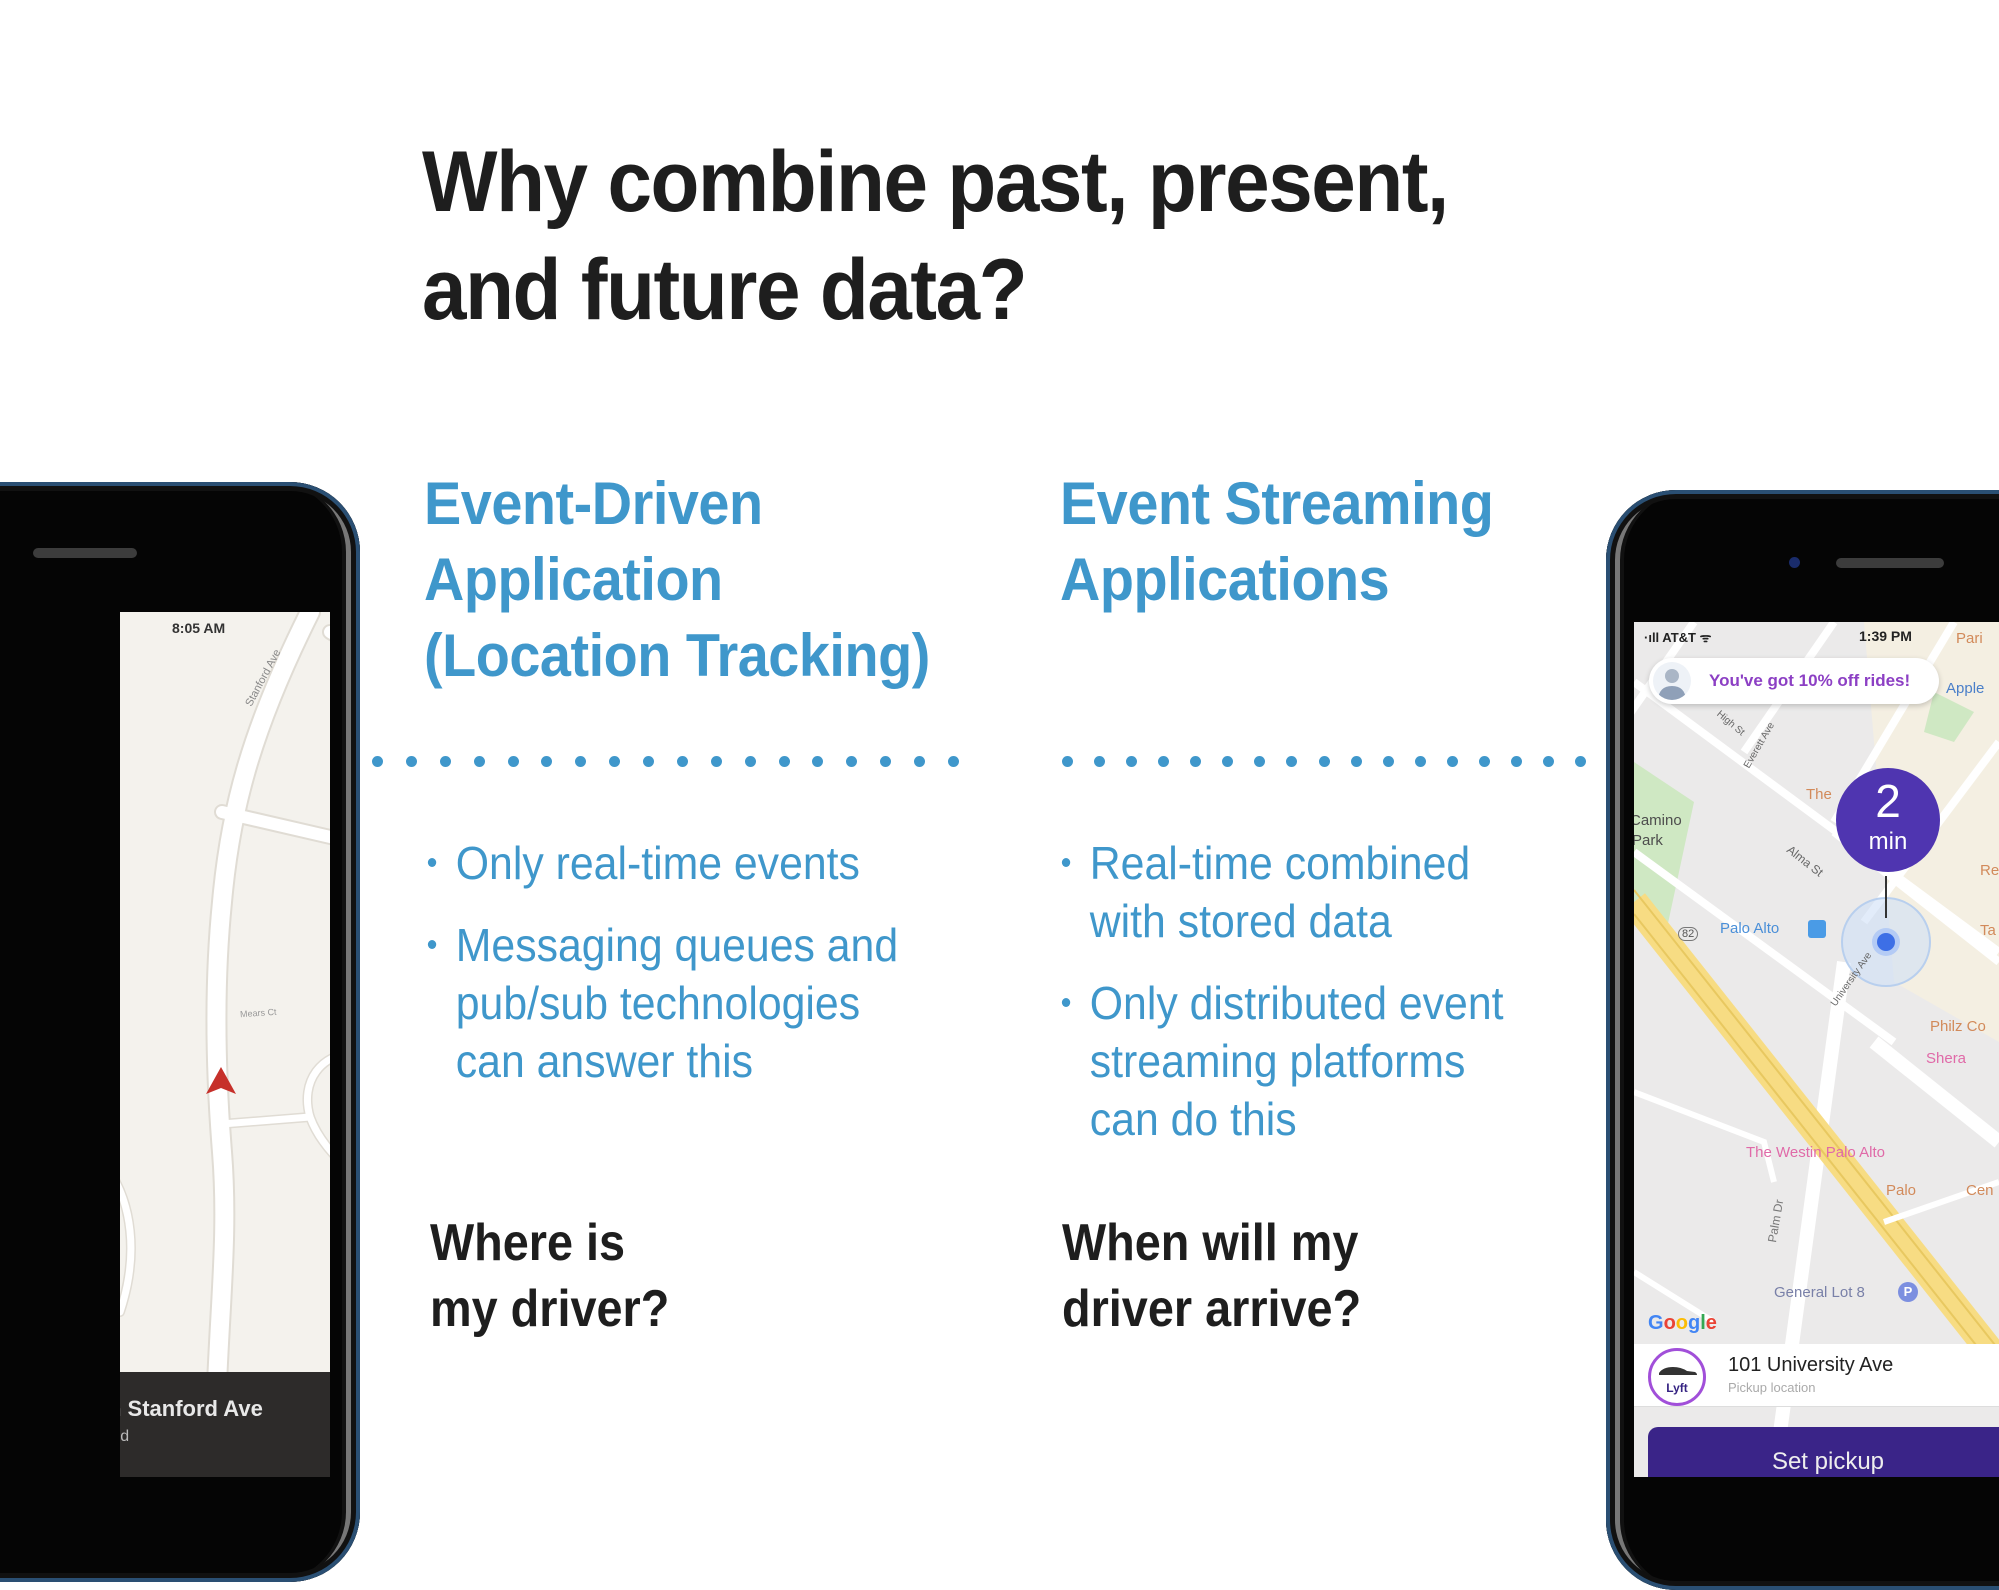 This screenshot has width=1999, height=1590. What do you see at coordinates (1946, 1058) in the screenshot?
I see `map-label: Shera` at bounding box center [1946, 1058].